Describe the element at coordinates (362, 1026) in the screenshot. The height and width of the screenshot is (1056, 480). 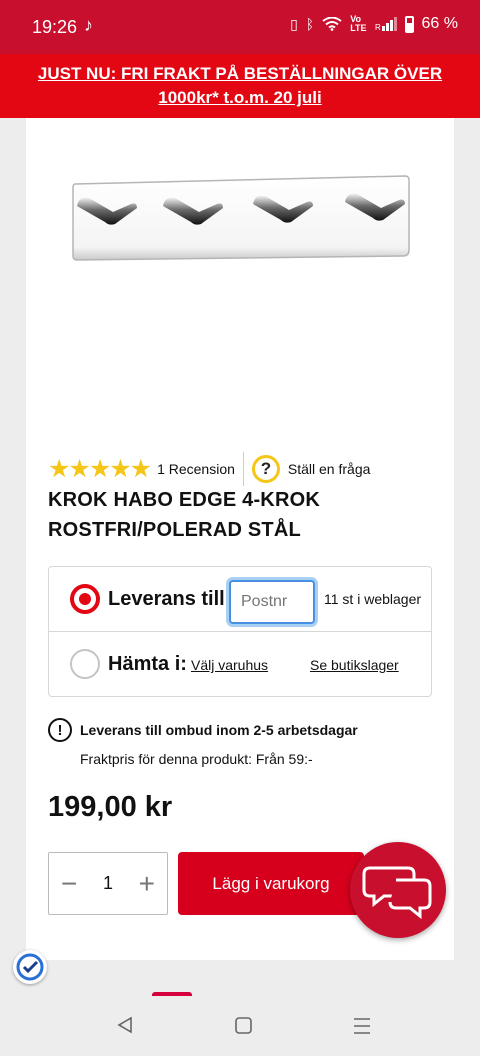
I see `recents-icon` at that location.